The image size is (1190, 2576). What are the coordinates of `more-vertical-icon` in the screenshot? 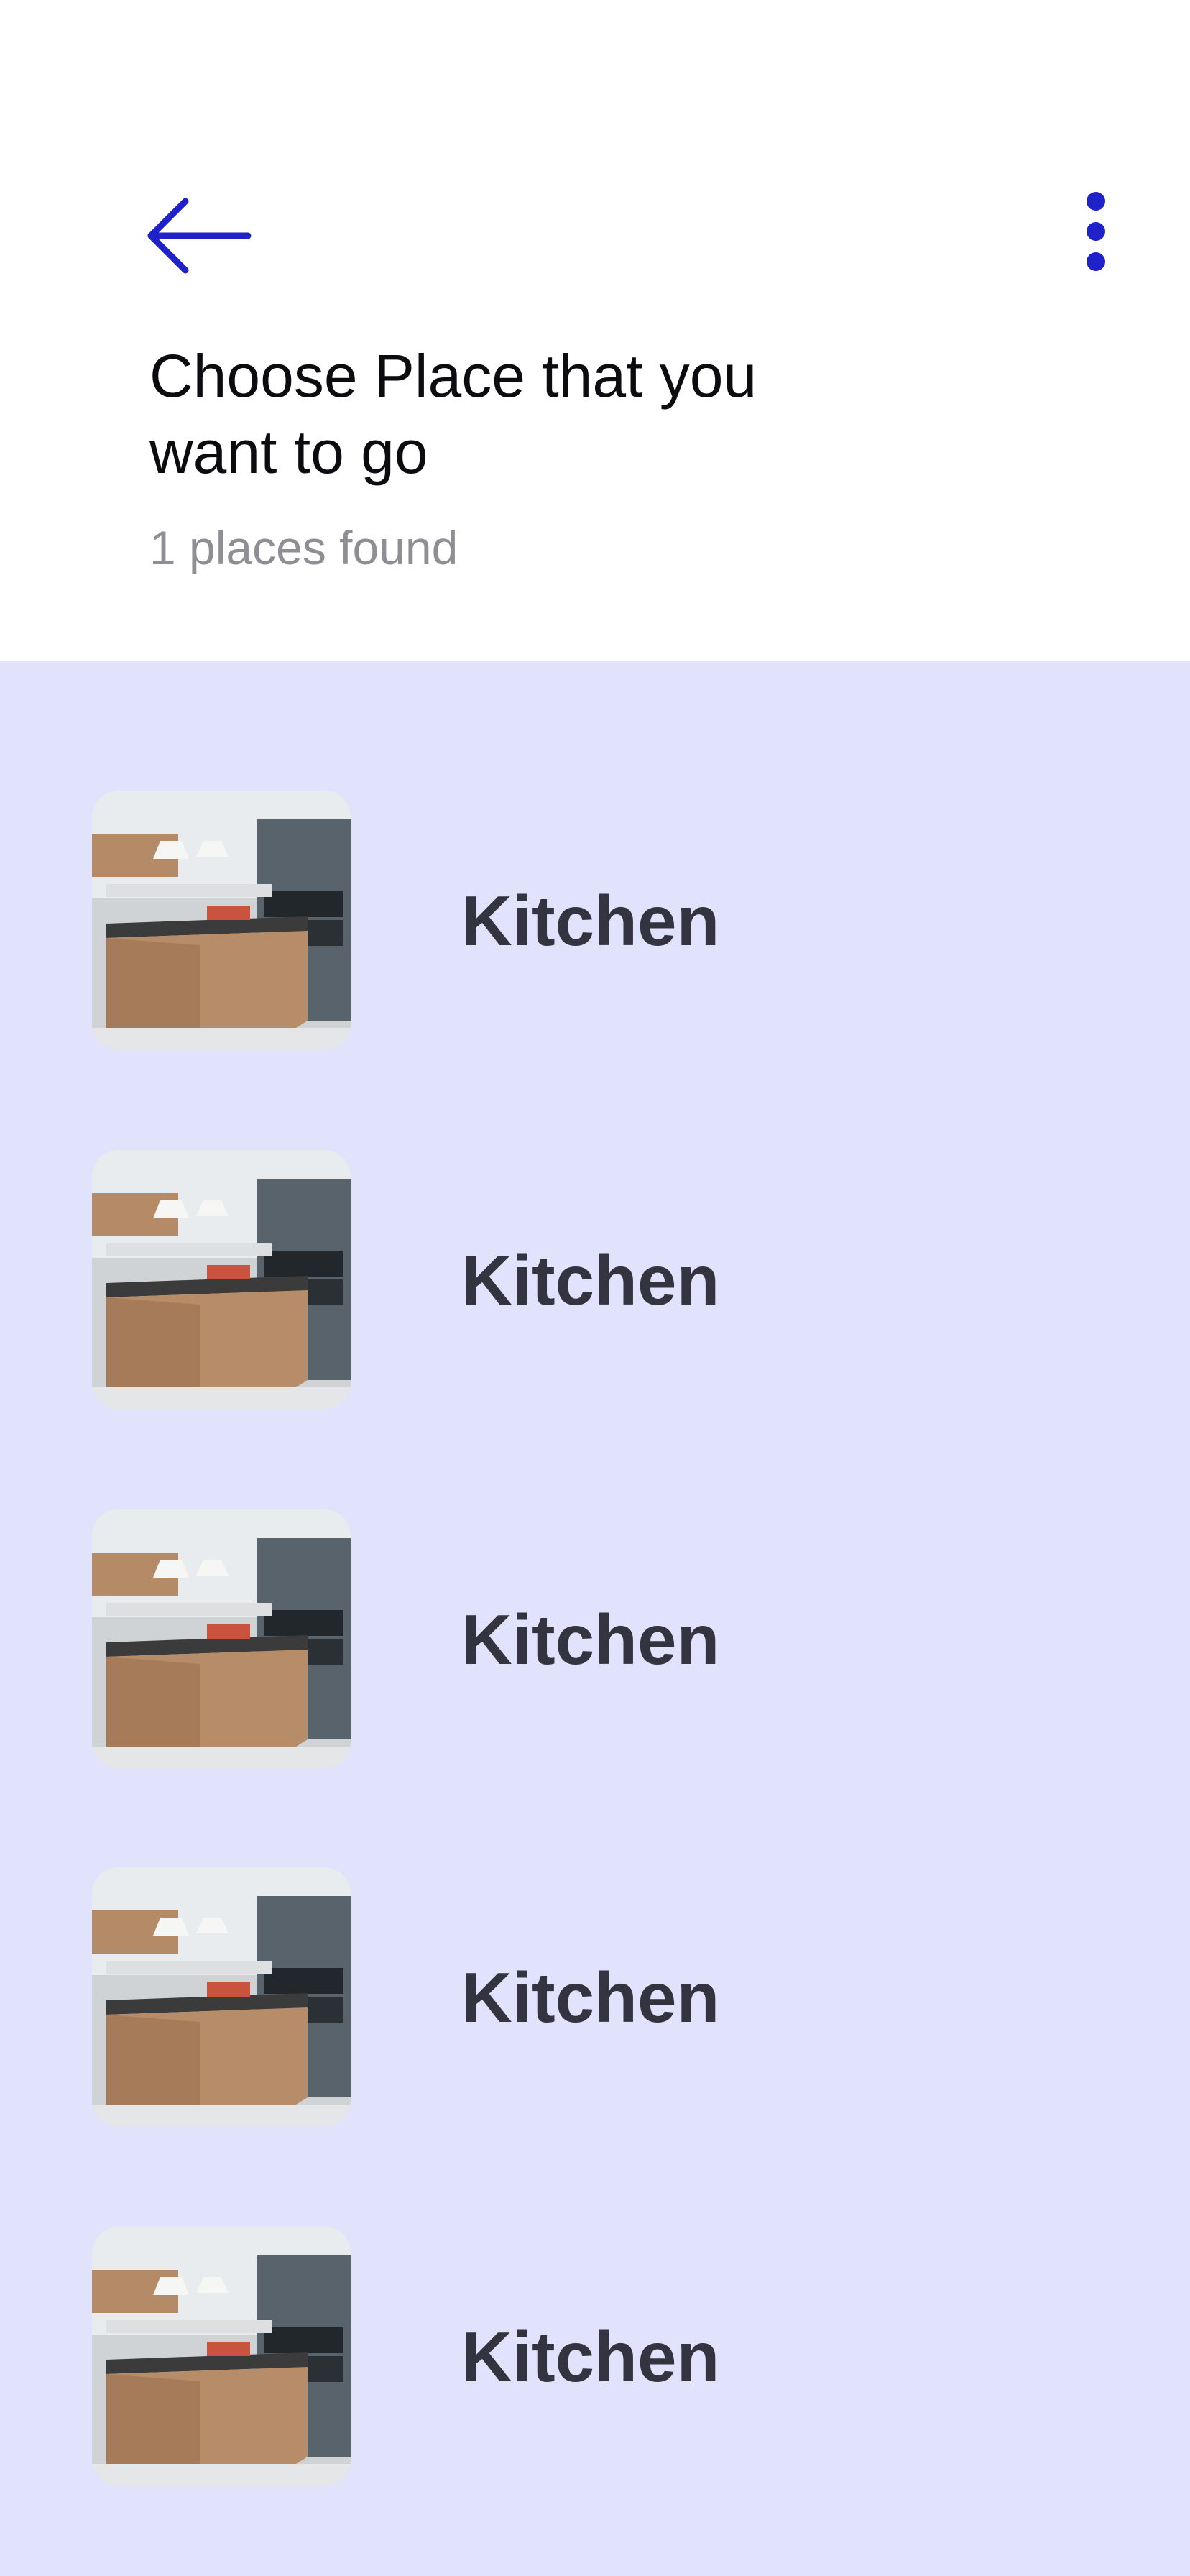 It's located at (1096, 231).